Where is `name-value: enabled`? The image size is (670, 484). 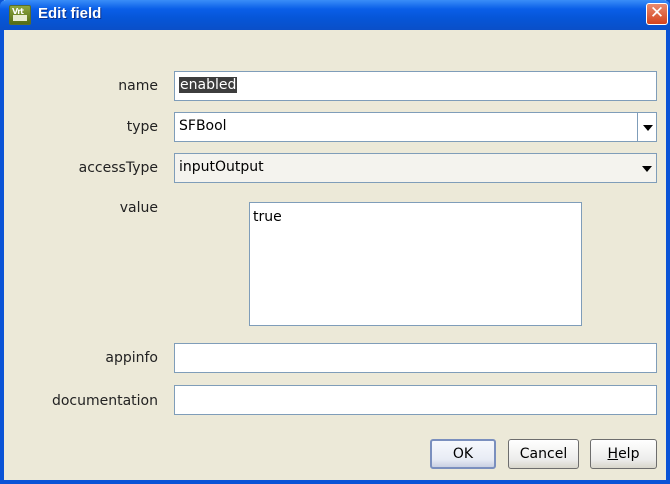 name-value: enabled is located at coordinates (208, 85).